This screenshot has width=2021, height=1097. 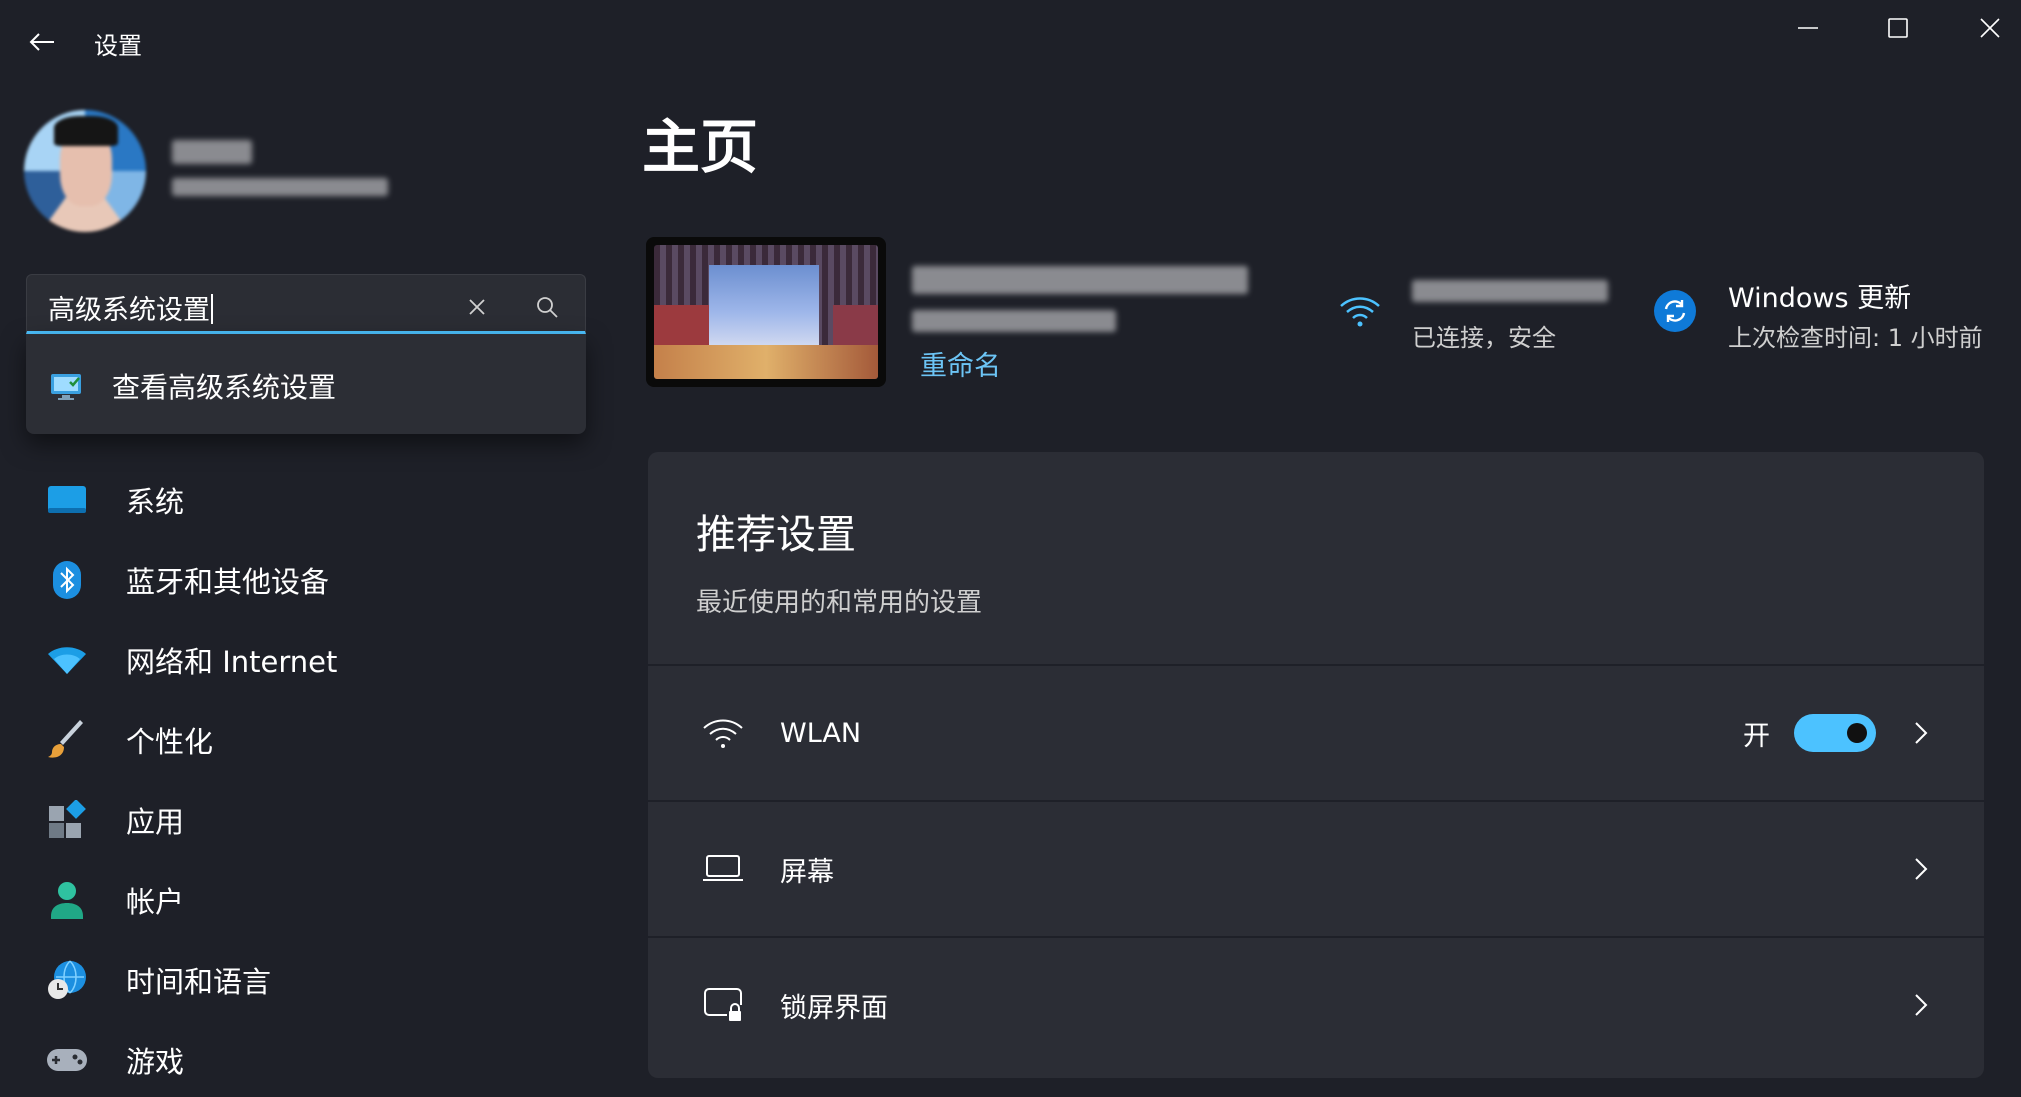 I want to click on sidebar-item-label: 蓝牙和其他设备, so click(x=228, y=582).